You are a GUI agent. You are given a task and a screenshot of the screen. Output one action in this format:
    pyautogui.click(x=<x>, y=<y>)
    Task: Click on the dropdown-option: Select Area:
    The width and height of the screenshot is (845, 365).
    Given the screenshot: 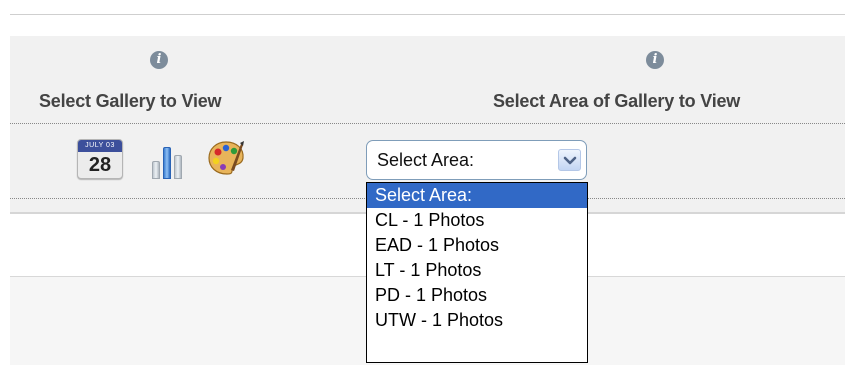 What is the action you would take?
    pyautogui.click(x=477, y=195)
    